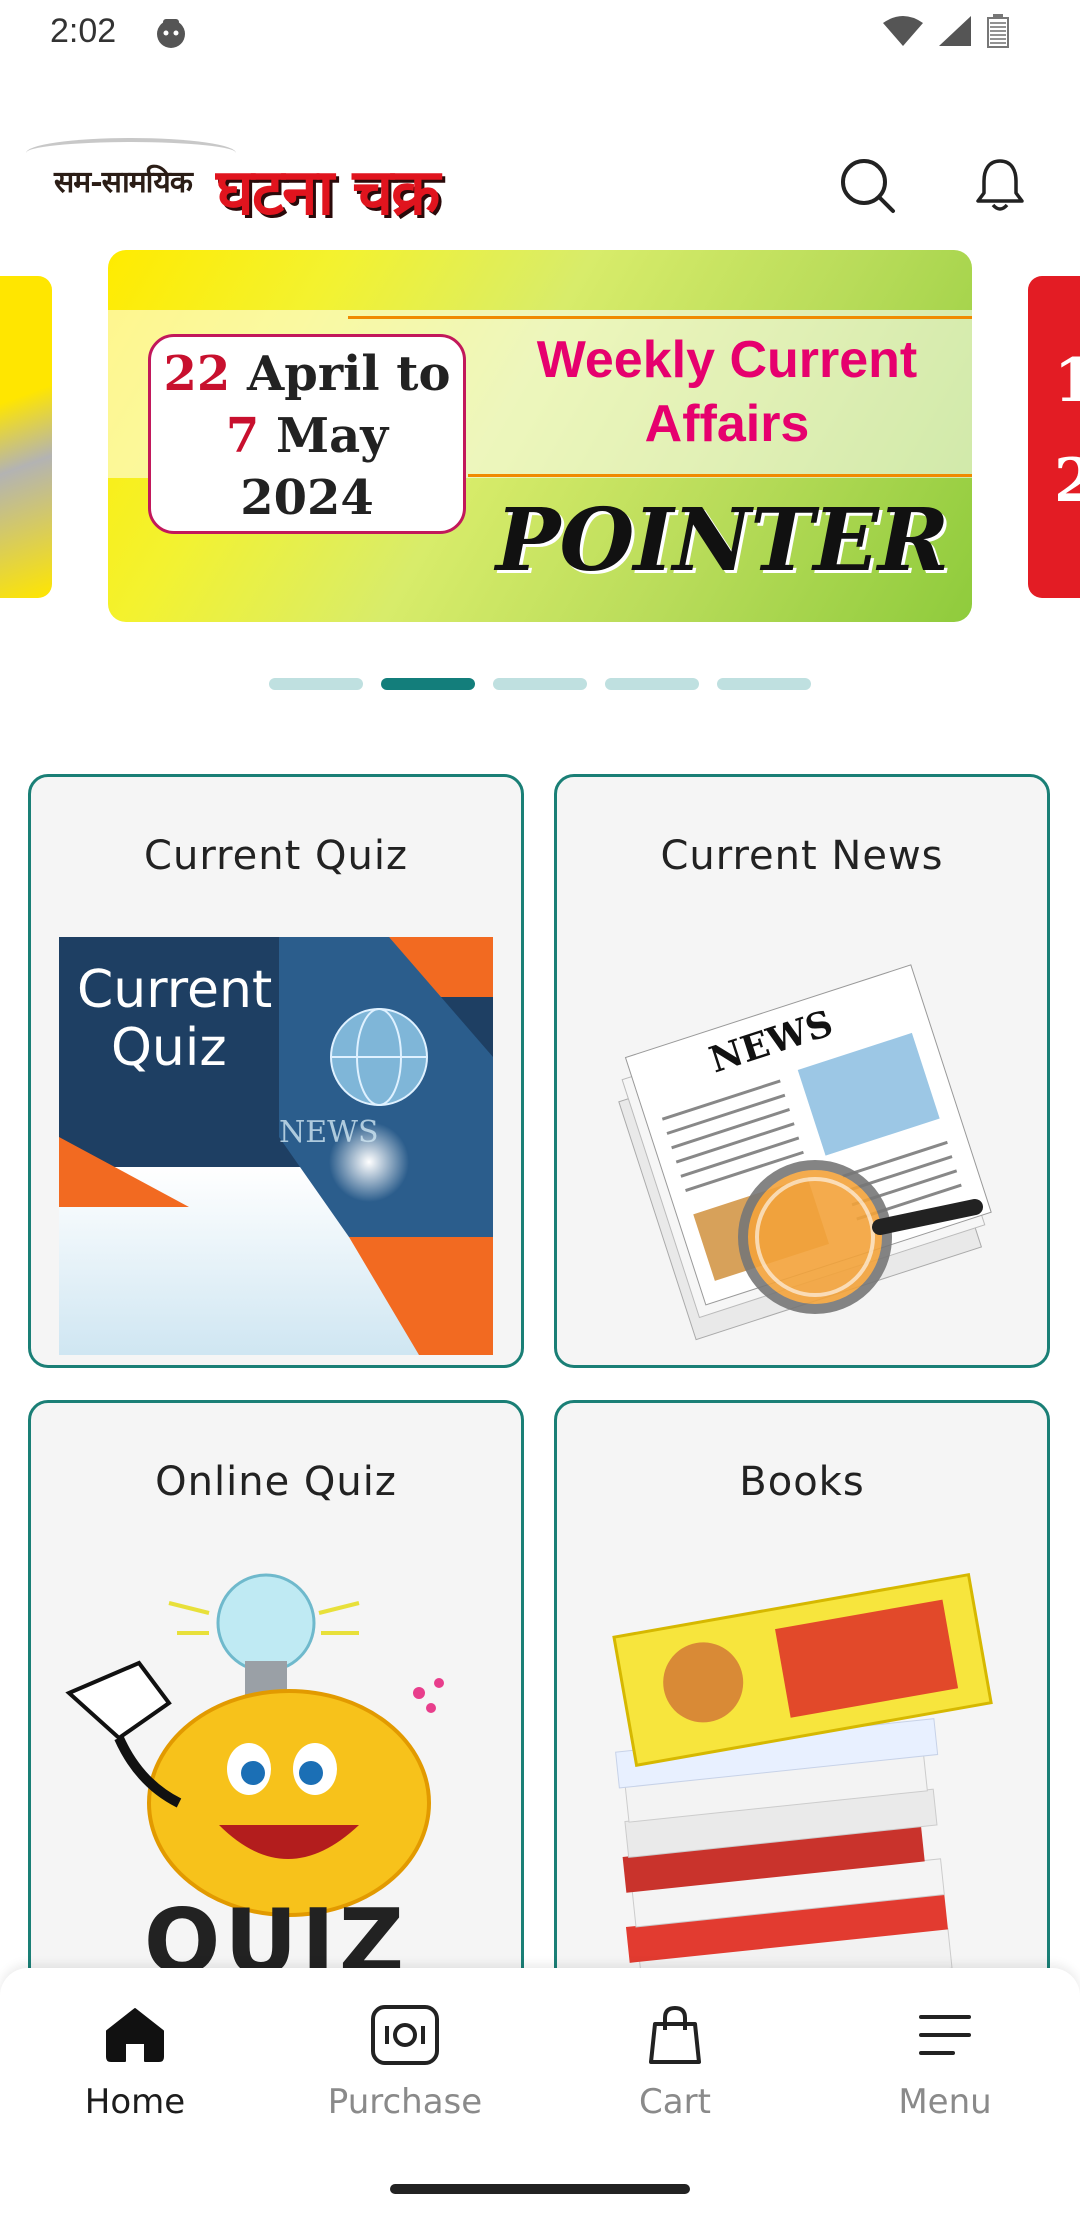  I want to click on logo-small-text: सम-सामयिक, so click(123, 182).